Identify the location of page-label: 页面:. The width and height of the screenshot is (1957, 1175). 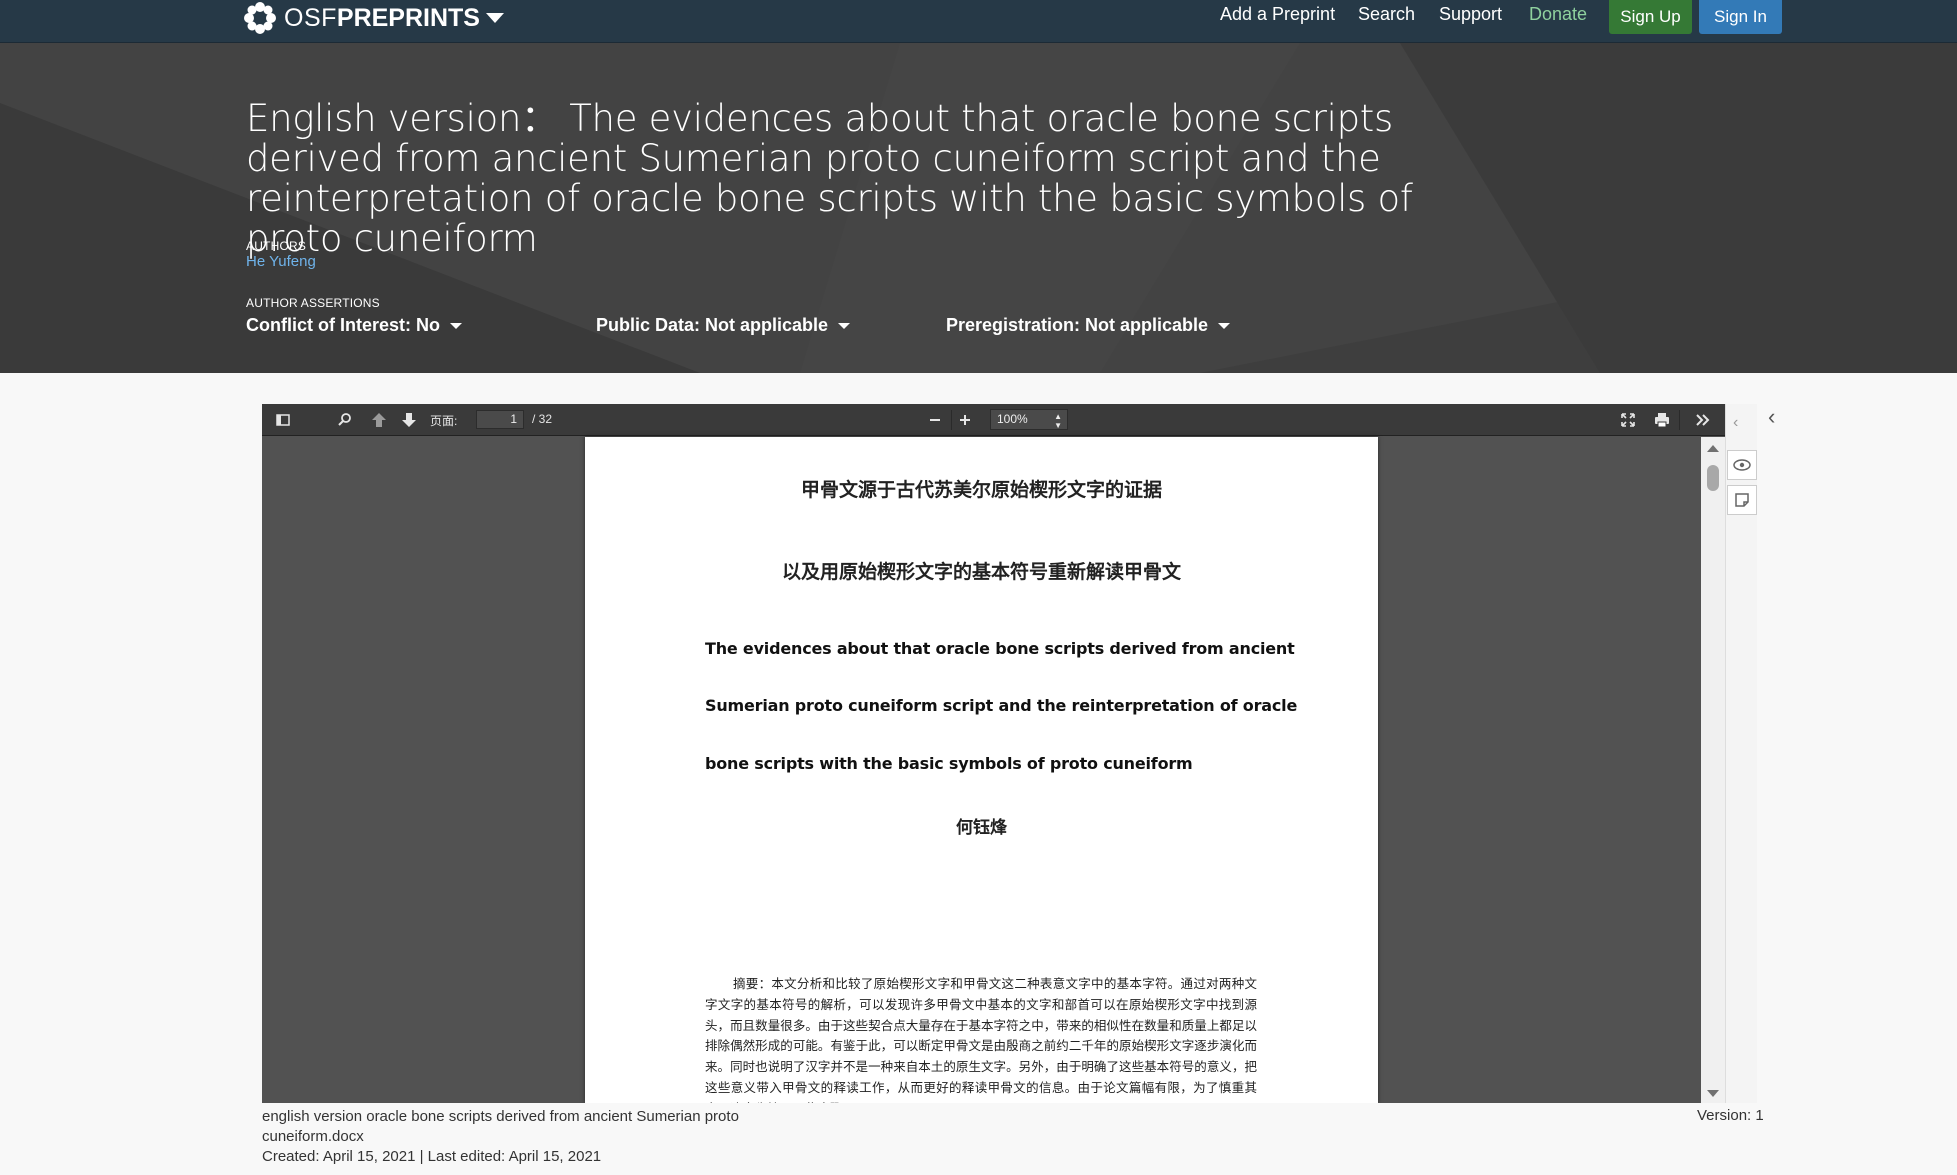
(444, 421).